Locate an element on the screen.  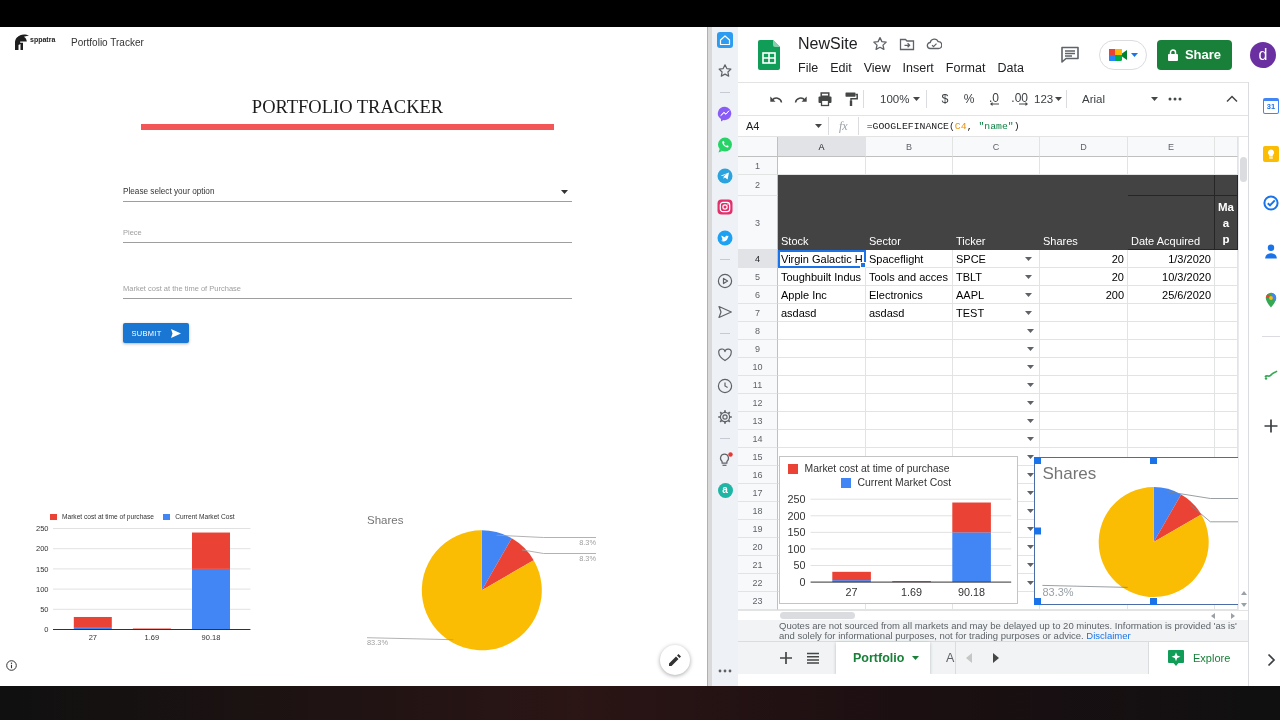
row-number: 12 is located at coordinates (758, 403).